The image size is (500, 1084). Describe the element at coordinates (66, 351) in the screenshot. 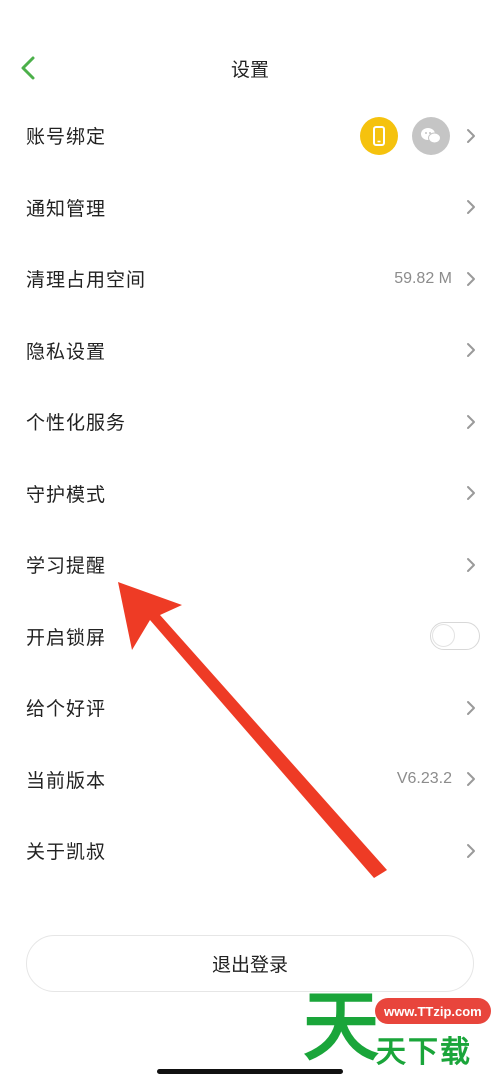

I see `row-label: 隐私设置` at that location.